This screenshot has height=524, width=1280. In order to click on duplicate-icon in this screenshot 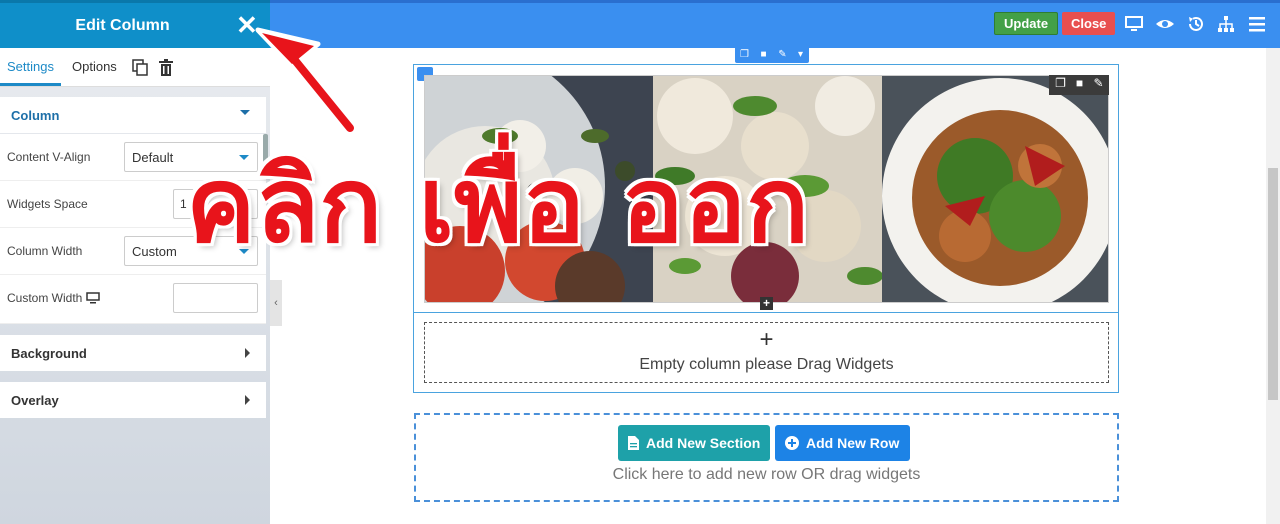, I will do `click(140, 67)`.